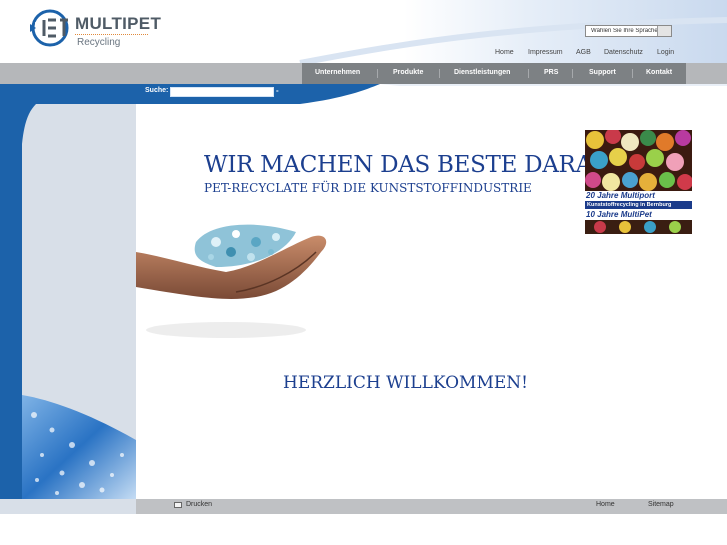  Describe the element at coordinates (178, 505) in the screenshot. I see `print-icon` at that location.